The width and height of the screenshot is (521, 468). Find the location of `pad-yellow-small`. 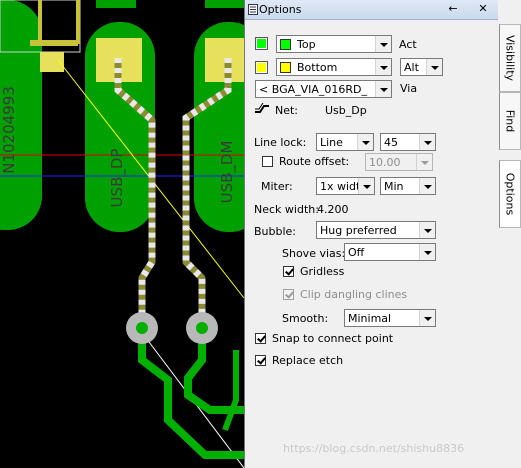

pad-yellow-small is located at coordinates (52, 62).